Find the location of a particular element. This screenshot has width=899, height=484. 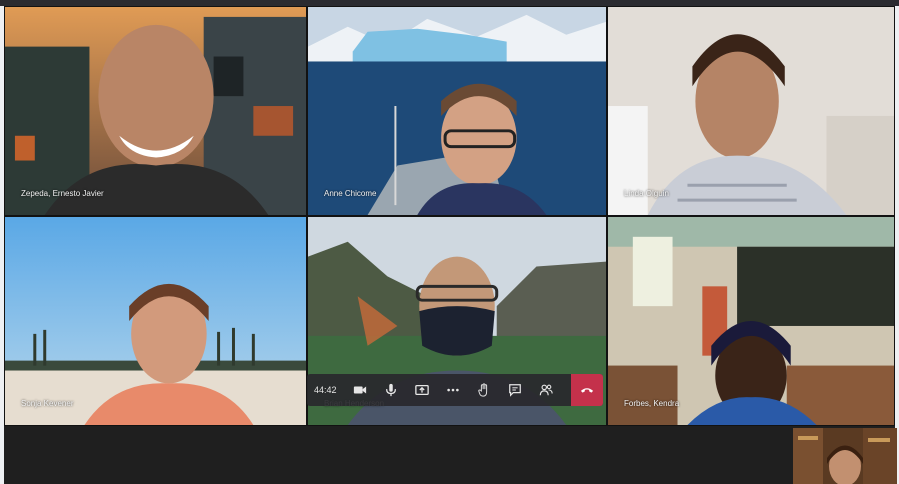

video-tile-6: Forbes, Kendra is located at coordinates (751, 321).